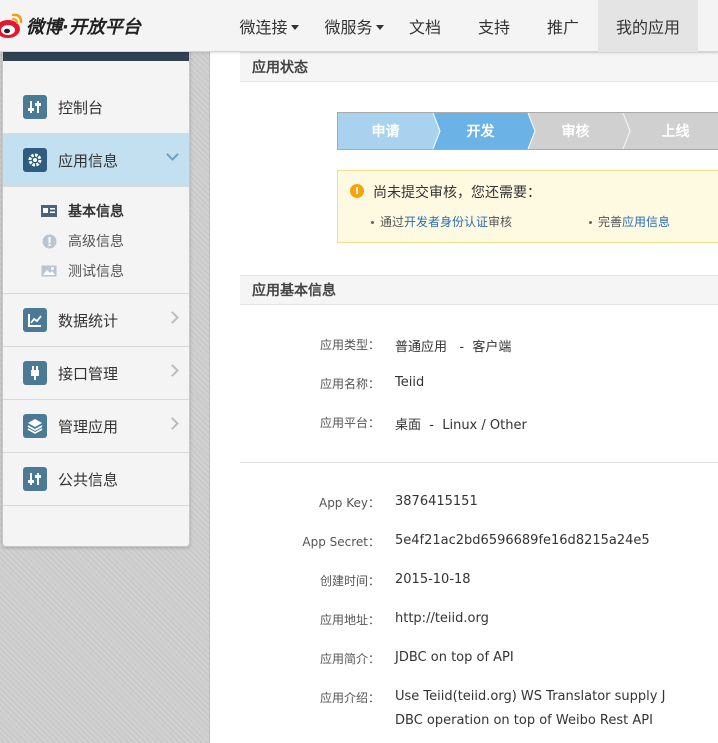  I want to click on step-online: 上线, so click(673, 131).